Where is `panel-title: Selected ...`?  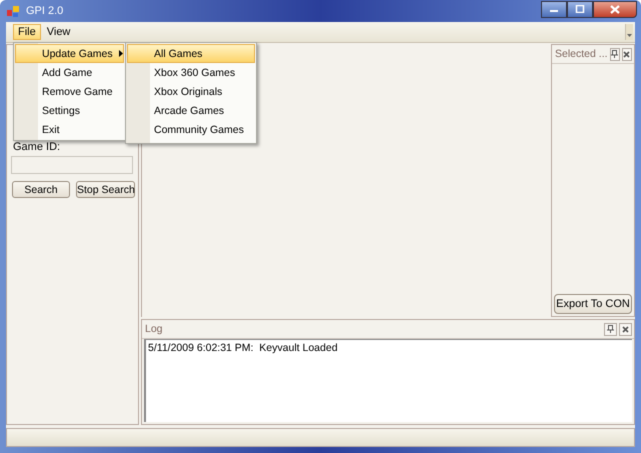
panel-title: Selected ... is located at coordinates (581, 54).